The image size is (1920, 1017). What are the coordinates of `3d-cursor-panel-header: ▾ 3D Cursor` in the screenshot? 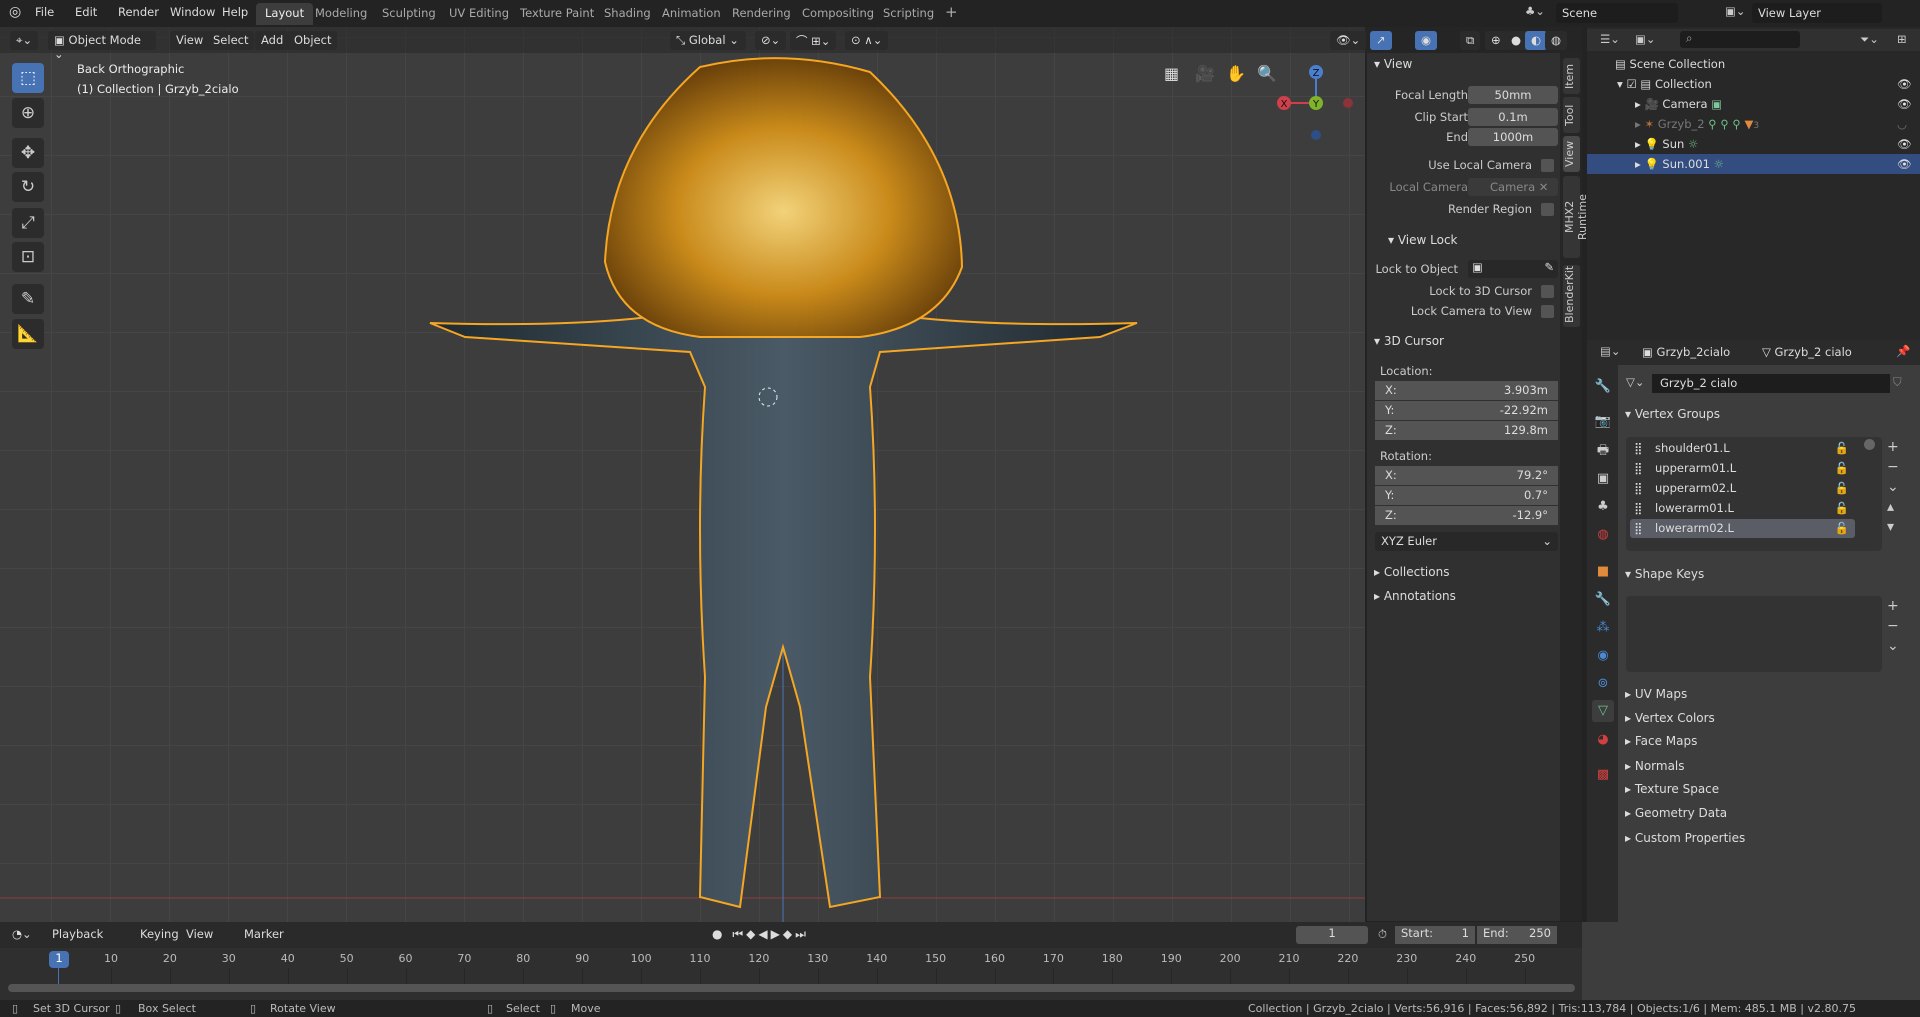 It's located at (1409, 341).